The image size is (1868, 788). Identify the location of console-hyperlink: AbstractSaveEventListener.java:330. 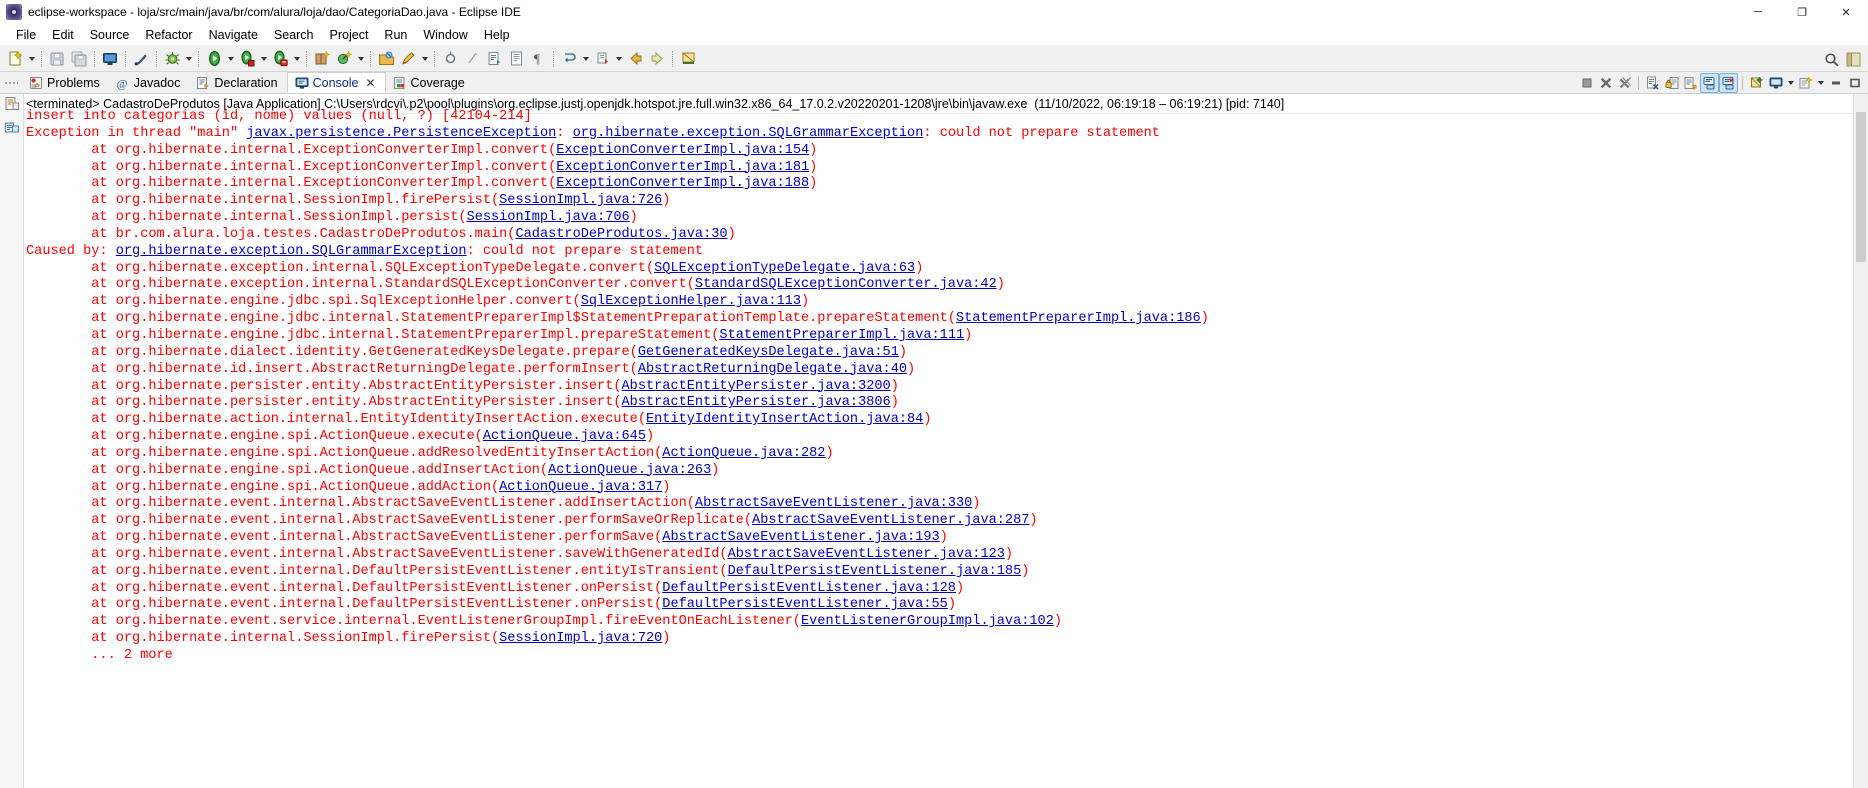
(833, 503).